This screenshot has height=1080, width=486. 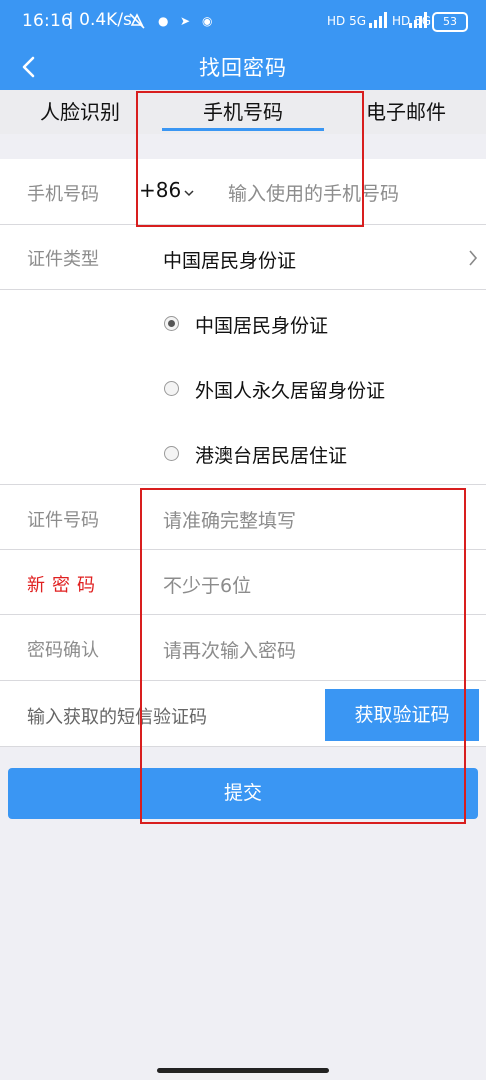 What do you see at coordinates (185, 21) in the screenshot?
I see `notification-arrow-icon: ➤` at bounding box center [185, 21].